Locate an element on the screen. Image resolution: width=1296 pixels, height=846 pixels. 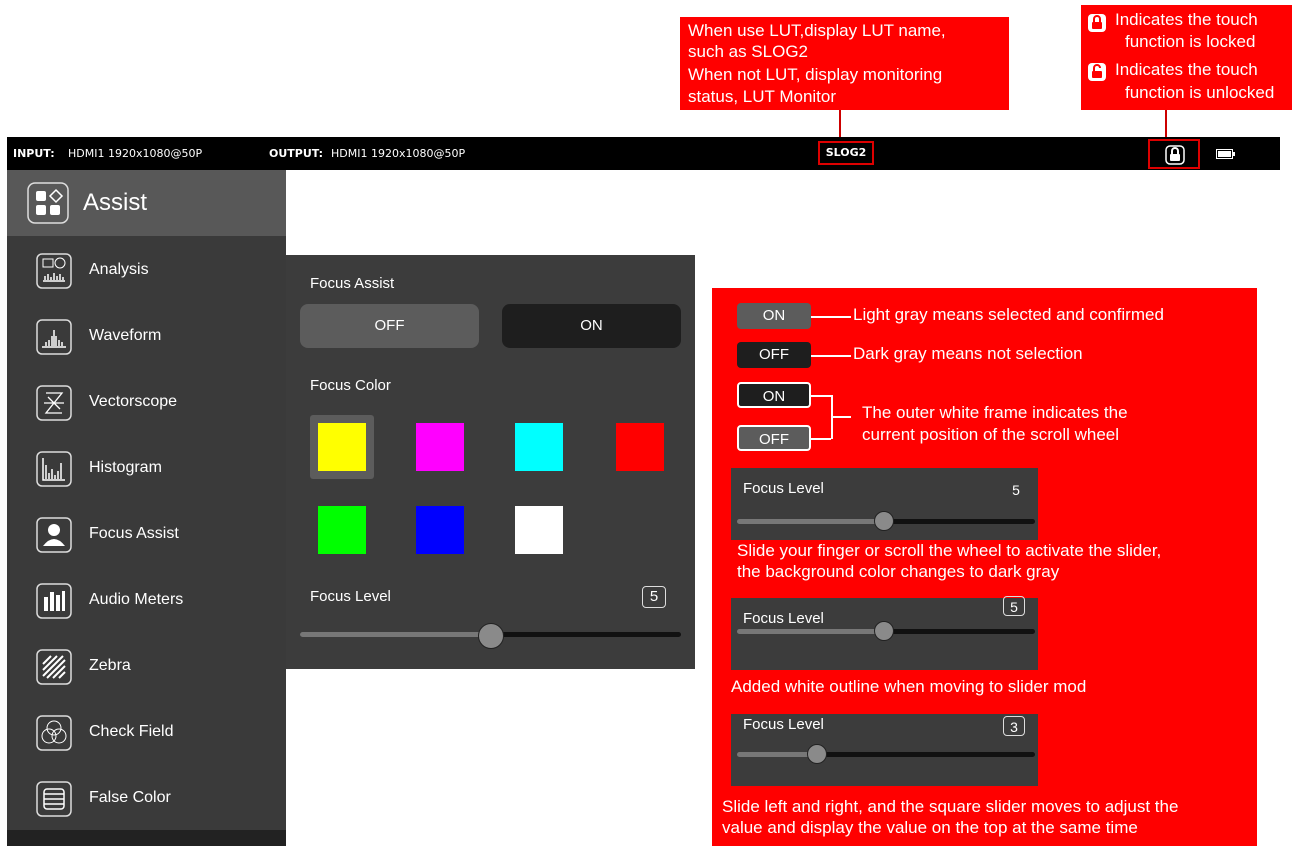
sidebar-item-waveform: Waveform is located at coordinates (146, 338).